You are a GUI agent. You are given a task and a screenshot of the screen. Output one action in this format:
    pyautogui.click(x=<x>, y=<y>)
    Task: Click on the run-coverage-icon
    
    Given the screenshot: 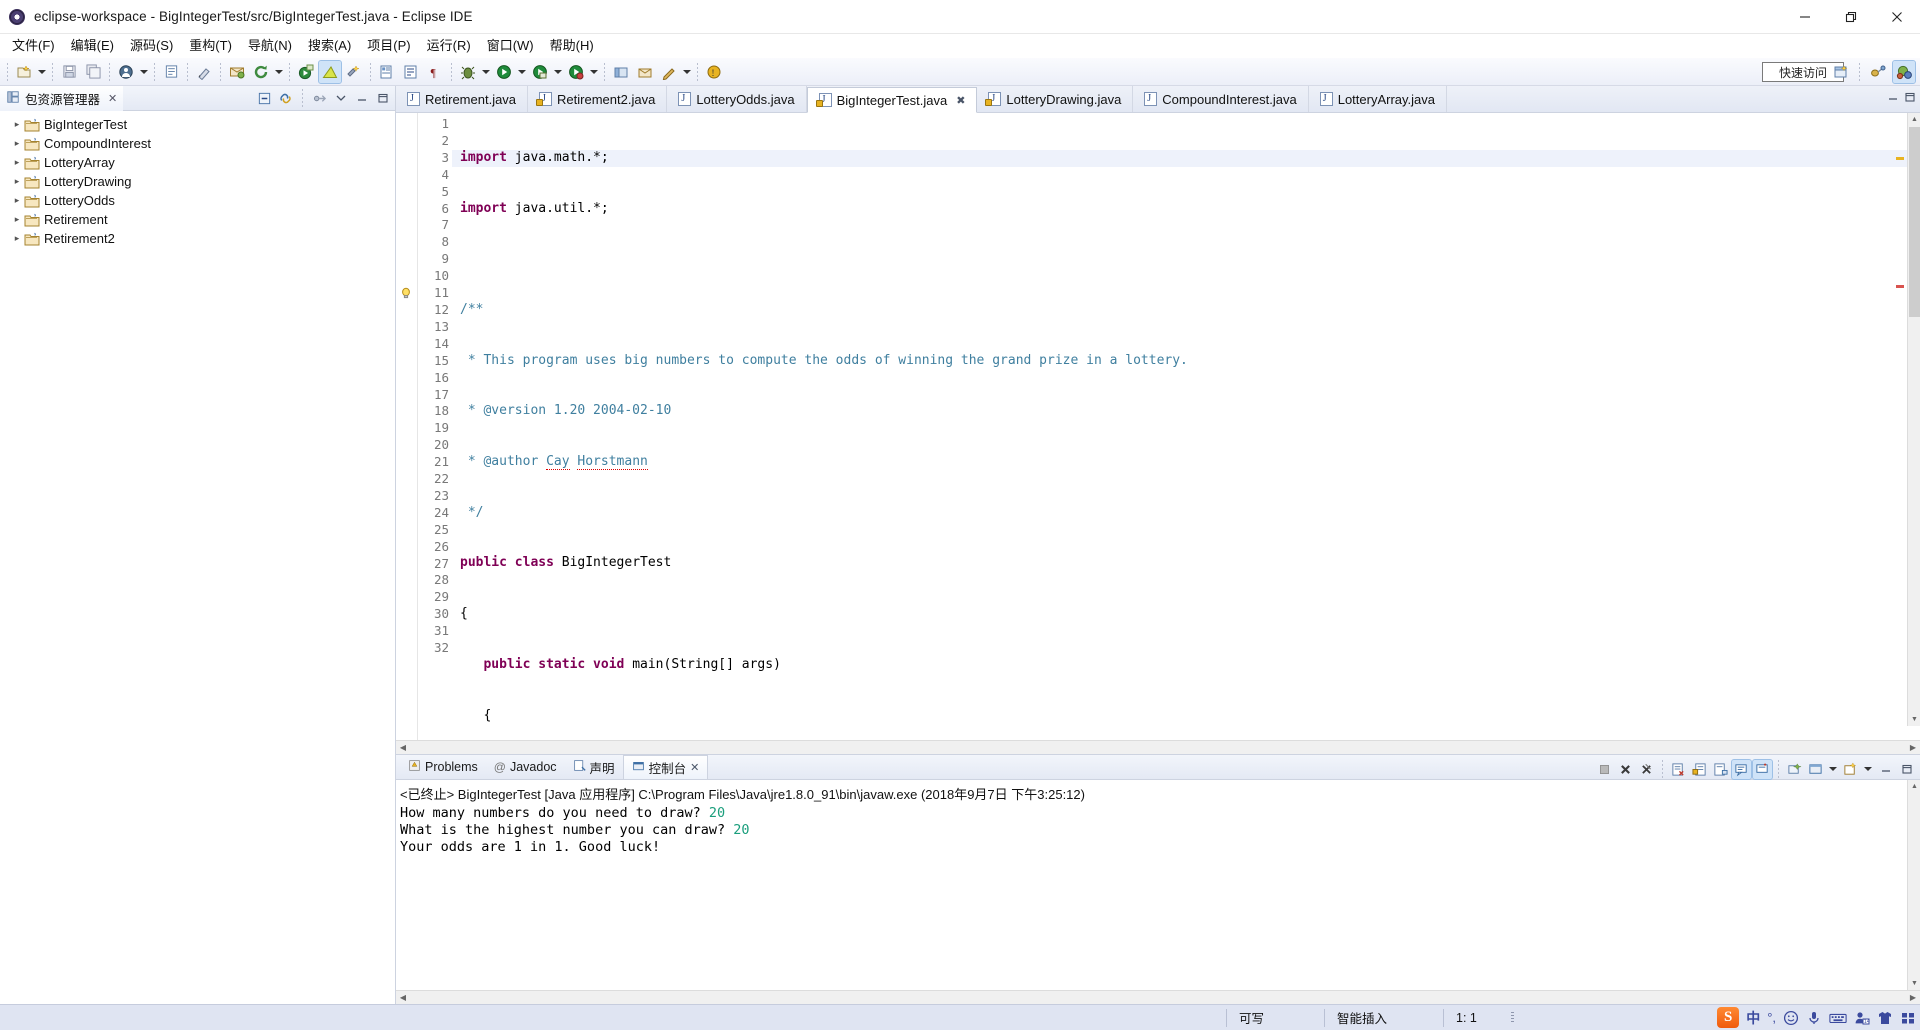 What is the action you would take?
    pyautogui.click(x=540, y=72)
    